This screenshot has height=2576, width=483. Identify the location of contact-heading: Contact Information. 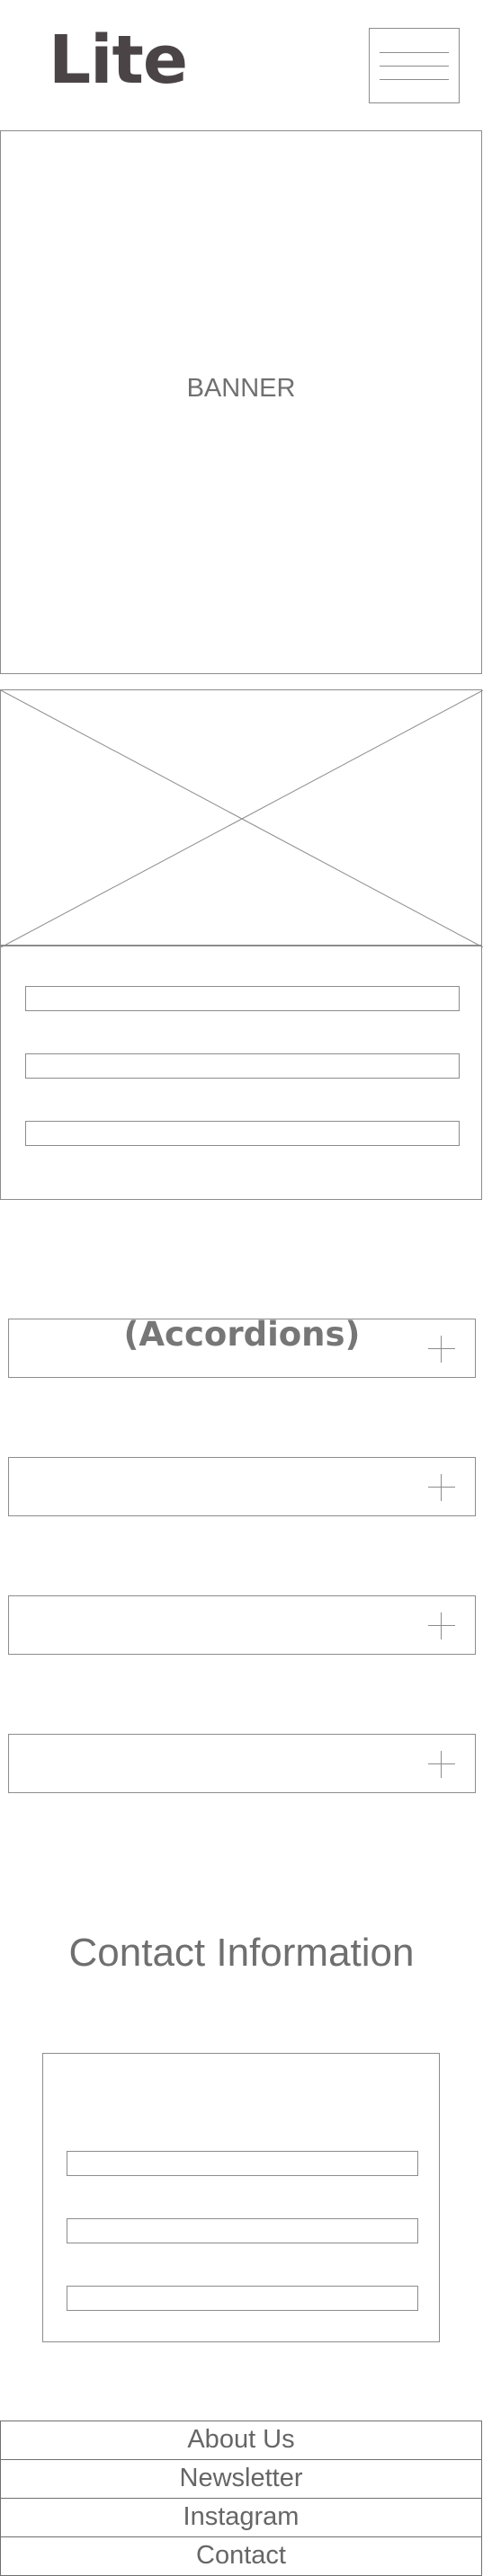
(241, 1953).